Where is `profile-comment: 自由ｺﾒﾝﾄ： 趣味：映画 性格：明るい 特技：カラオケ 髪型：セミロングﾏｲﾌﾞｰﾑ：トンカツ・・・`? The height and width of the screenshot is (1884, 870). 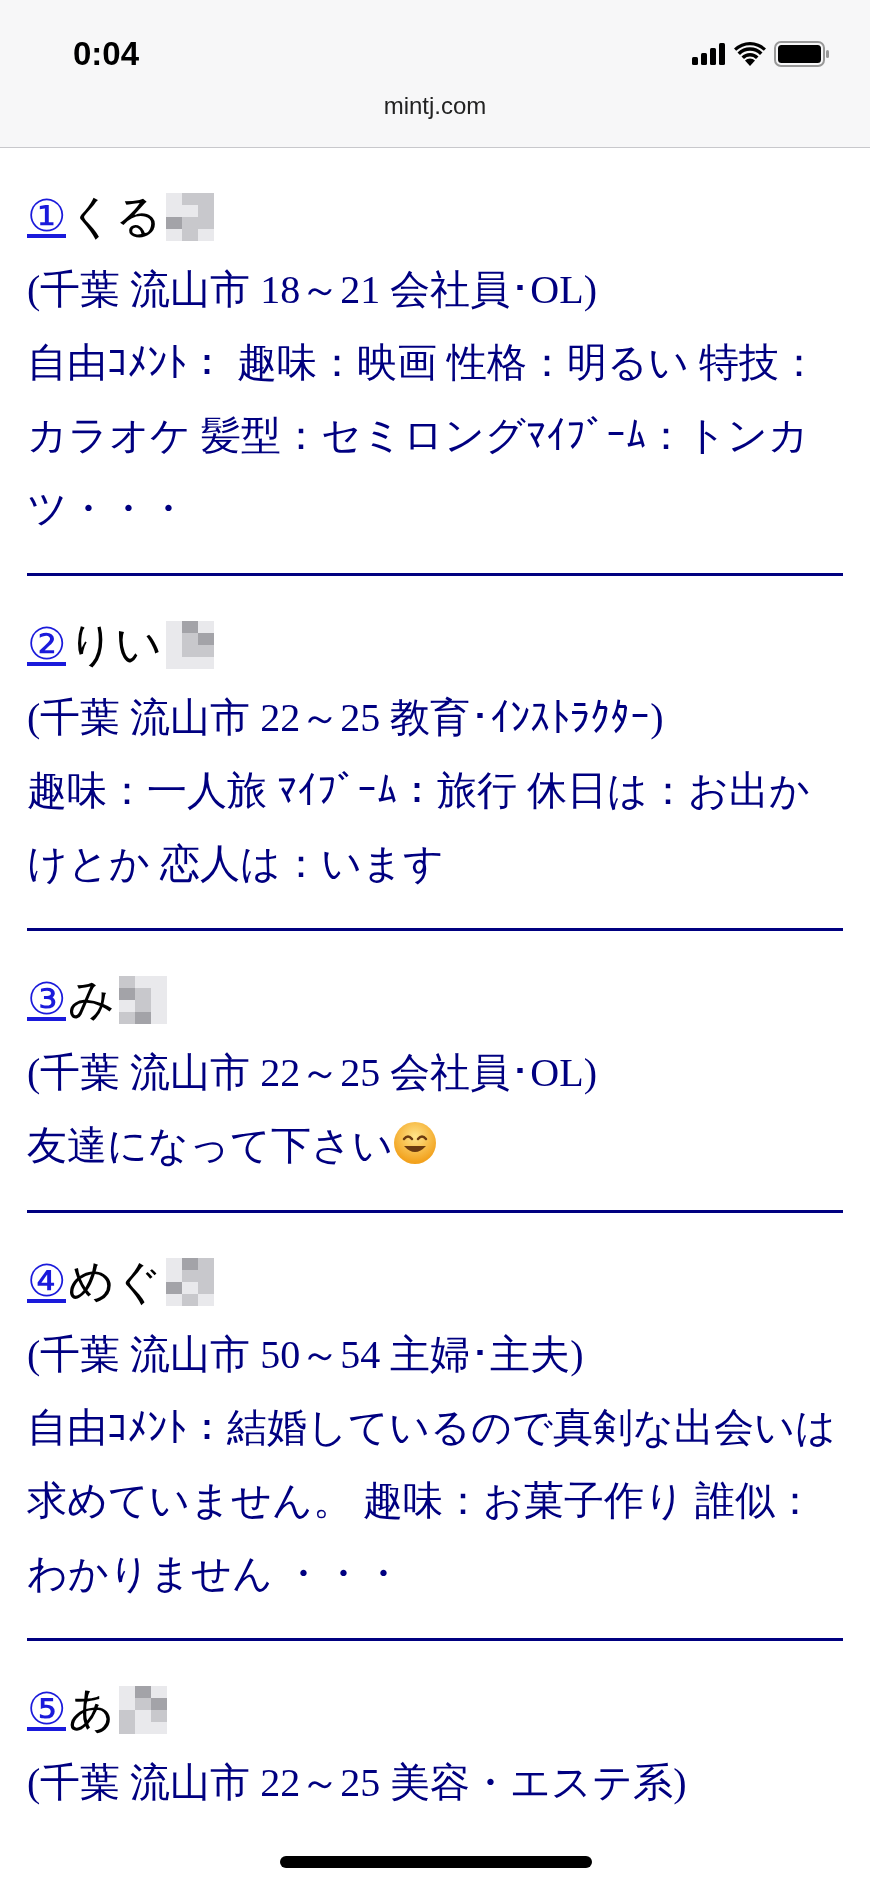 profile-comment: 自由ｺﾒﾝﾄ： 趣味：映画 性格：明るい 特技：カラオケ 髪型：セミロングﾏｲﾌﾞｰﾑ：トンカツ・・・ is located at coordinates (423, 435).